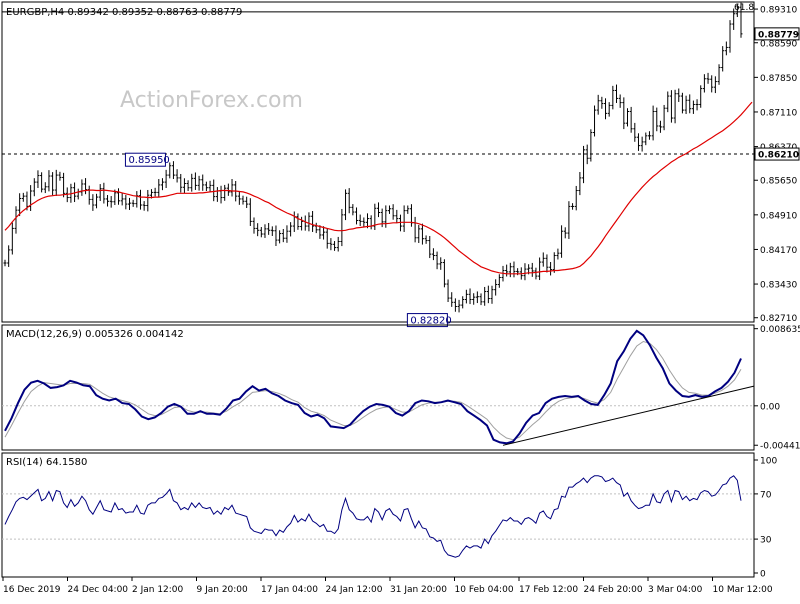  Describe the element at coordinates (766, 495) in the screenshot. I see `rsi-axis-label: 70` at that location.